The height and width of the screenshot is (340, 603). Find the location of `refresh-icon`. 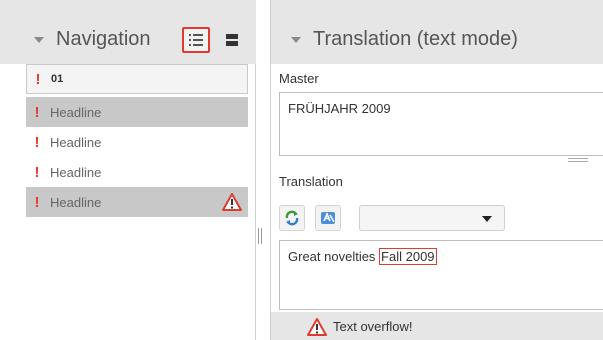

refresh-icon is located at coordinates (292, 218).